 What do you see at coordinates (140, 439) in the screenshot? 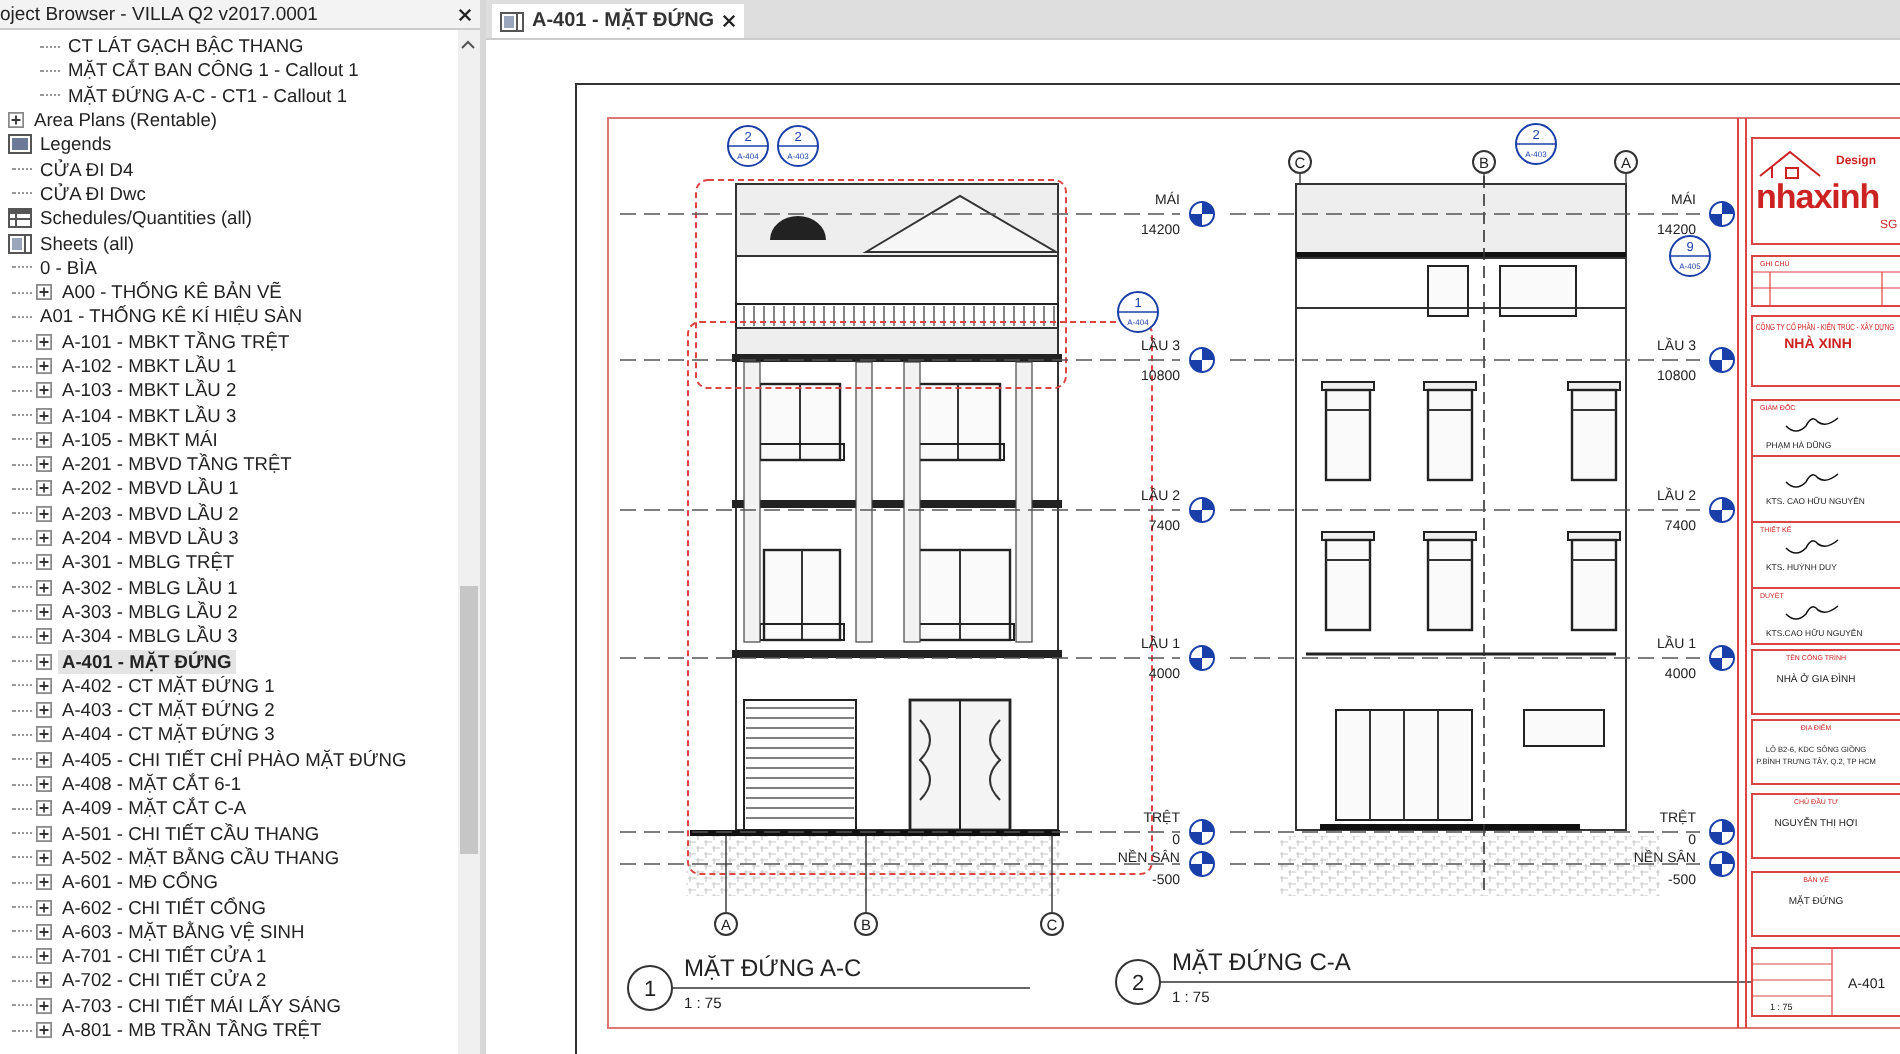
I see `tree-item: A-105 - MBKT MÁI` at bounding box center [140, 439].